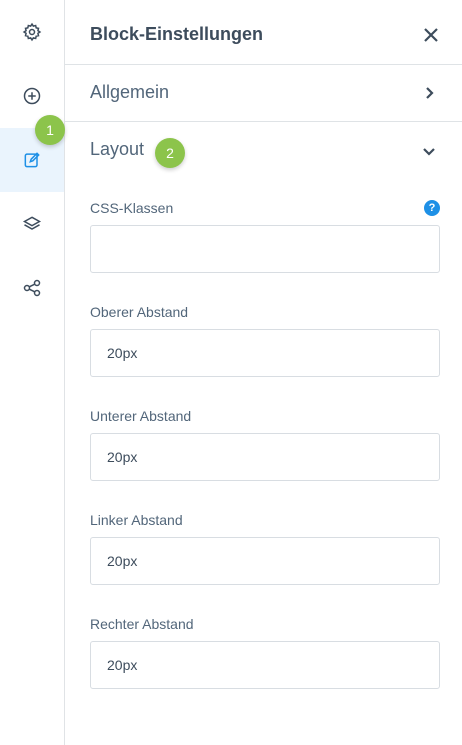  What do you see at coordinates (142, 624) in the screenshot?
I see `right-spacing-label: Rechter Abstand` at bounding box center [142, 624].